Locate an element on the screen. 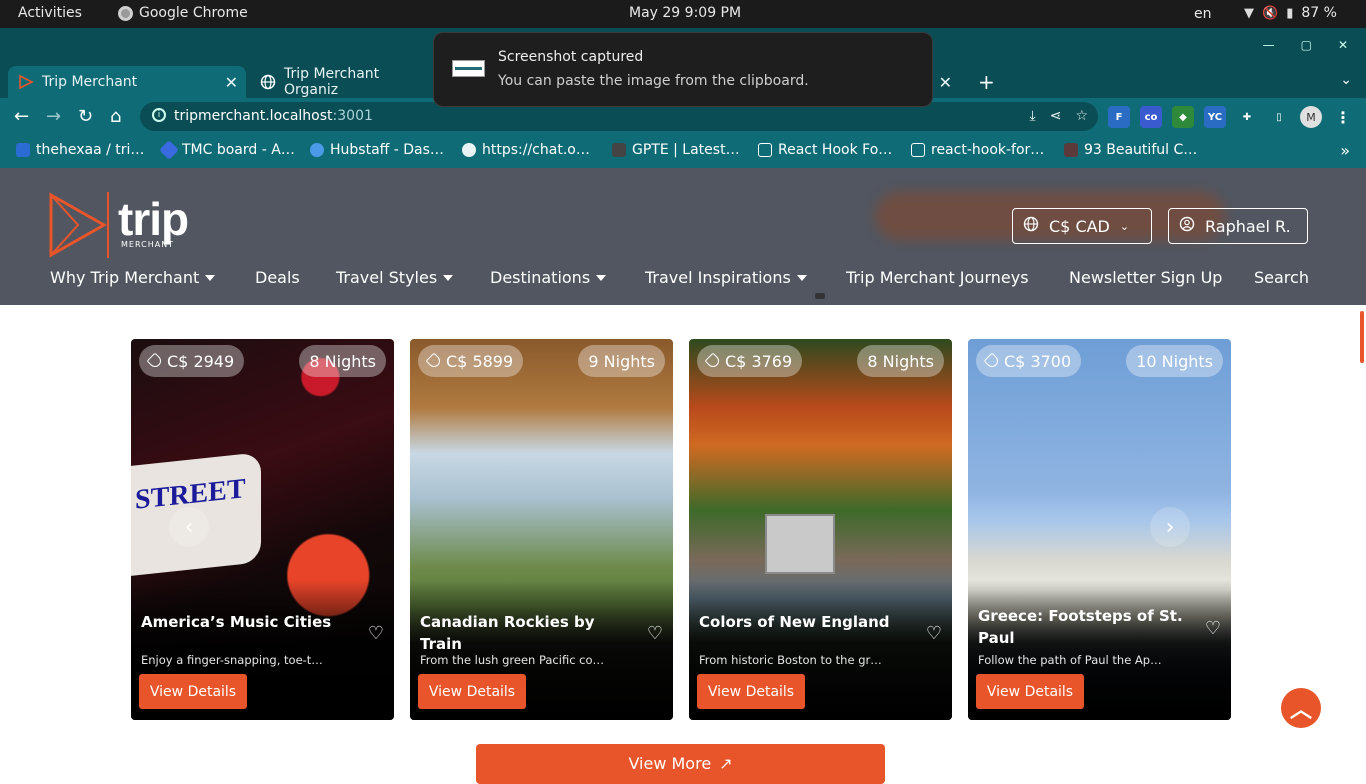  trip-merchant-logo: trip MERCHANT is located at coordinates (128, 225).